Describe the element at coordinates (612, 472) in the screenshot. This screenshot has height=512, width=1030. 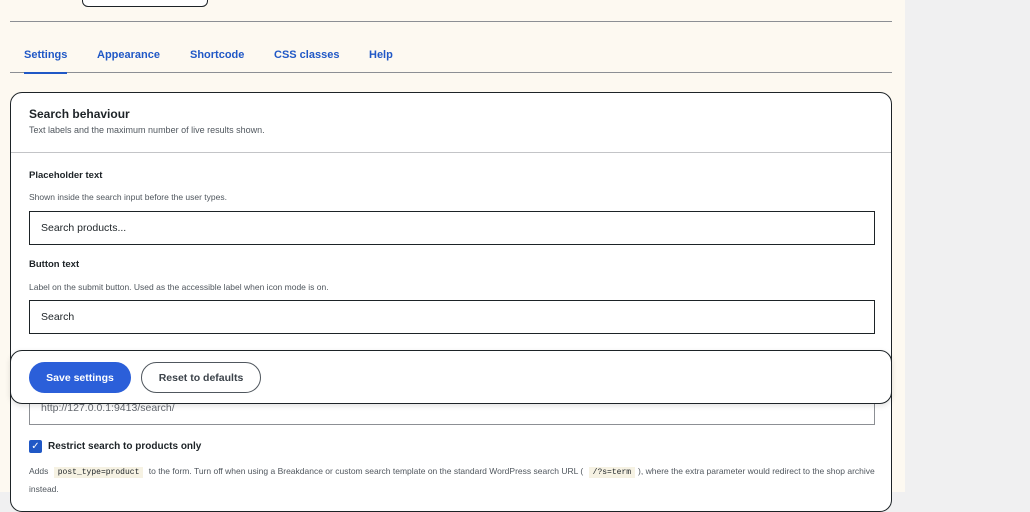
I see `code-search-term: /?s=term` at that location.